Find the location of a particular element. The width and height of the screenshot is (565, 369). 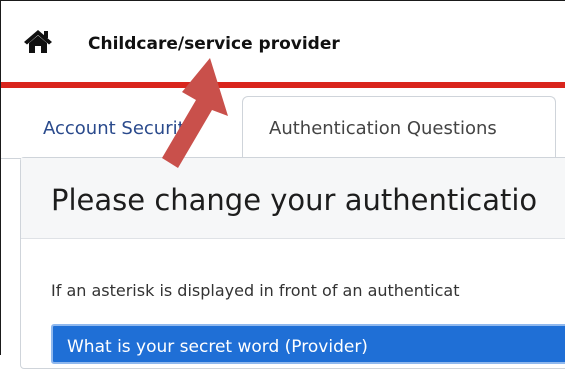

tab-authentication-questions-label: Authentication Questions is located at coordinates (383, 128).